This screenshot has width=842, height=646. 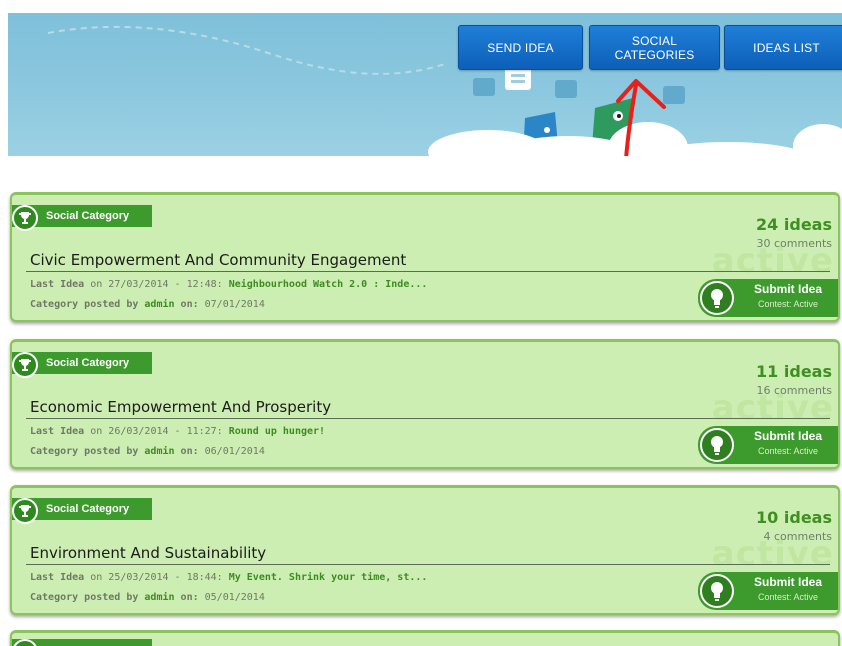 I want to click on category-title: Economic Empowerment And Prosperity, so click(x=180, y=407).